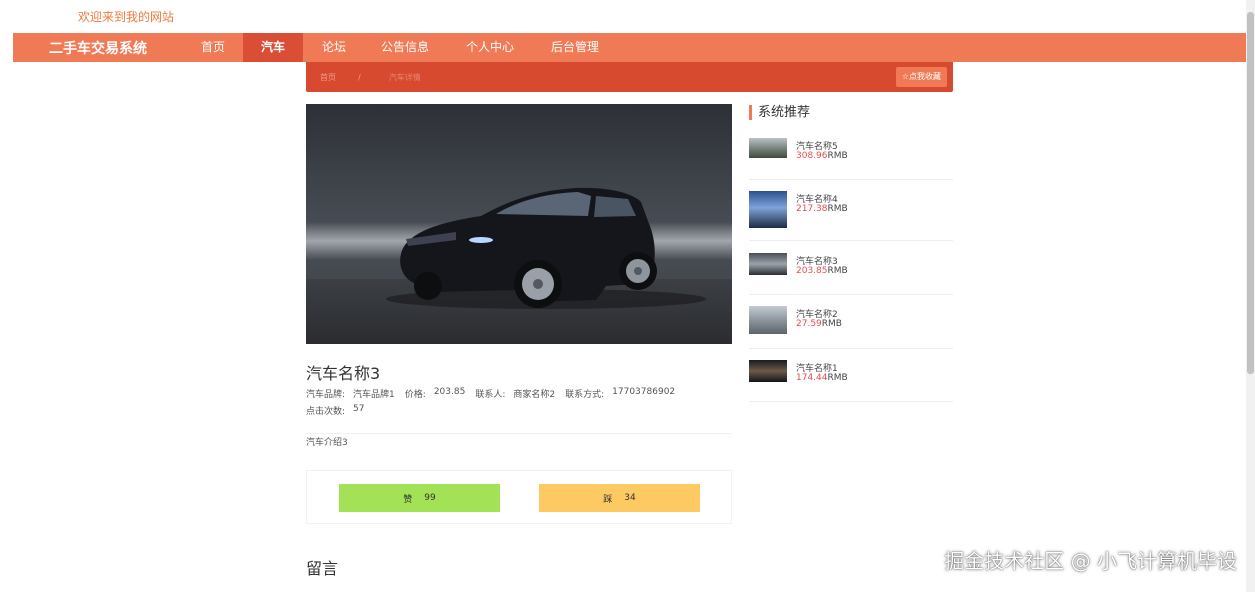 The image size is (1255, 592). I want to click on recommend-price-value: 27.59, so click(809, 324).